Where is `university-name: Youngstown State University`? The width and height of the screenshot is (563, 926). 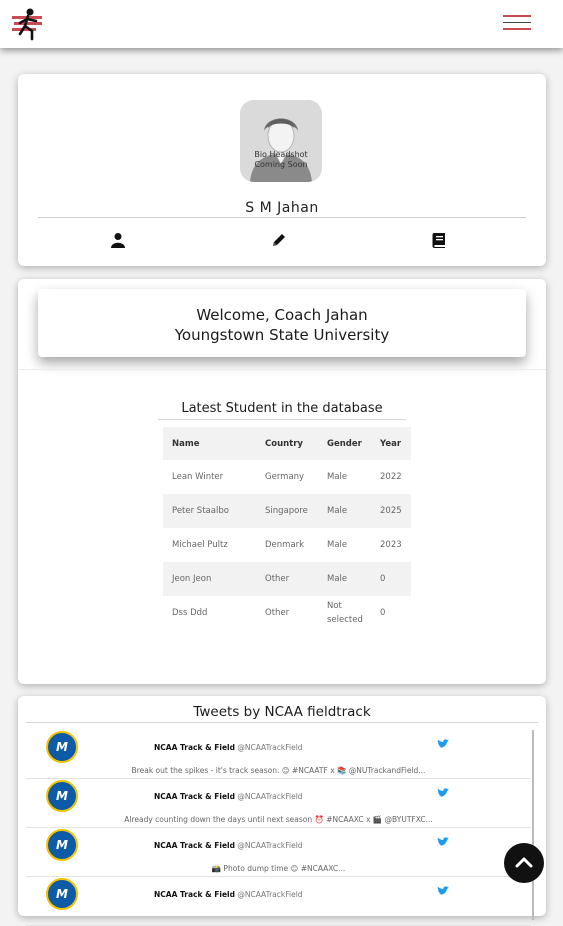
university-name: Youngstown State University is located at coordinates (282, 335).